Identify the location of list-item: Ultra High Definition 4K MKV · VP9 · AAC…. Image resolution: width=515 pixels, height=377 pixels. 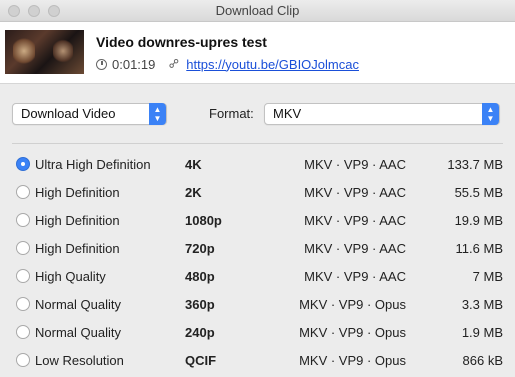
(257, 165).